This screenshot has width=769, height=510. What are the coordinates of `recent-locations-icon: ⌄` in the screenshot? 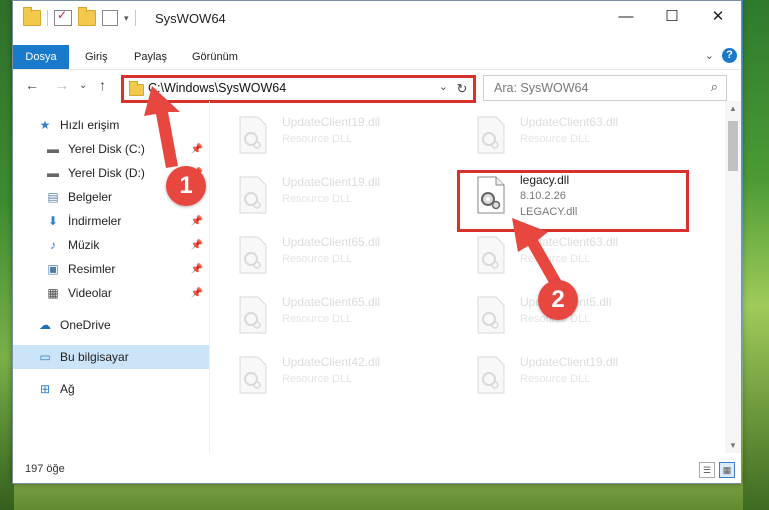 It's located at (83, 85).